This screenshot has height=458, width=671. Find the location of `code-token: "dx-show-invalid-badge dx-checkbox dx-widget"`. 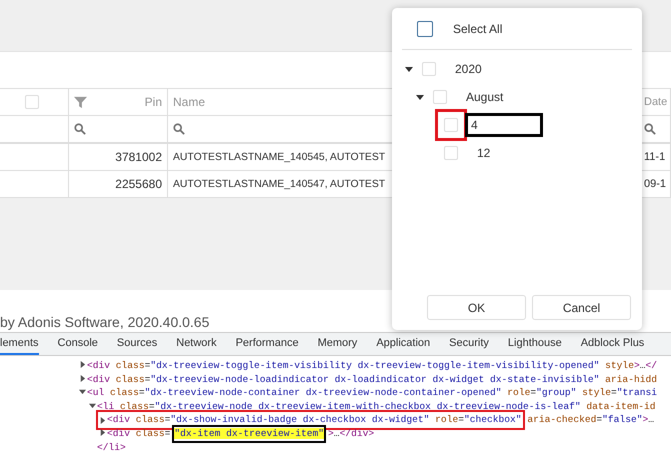

code-token: "dx-show-invalid-badge dx-checkbox dx-widget" is located at coordinates (300, 420).